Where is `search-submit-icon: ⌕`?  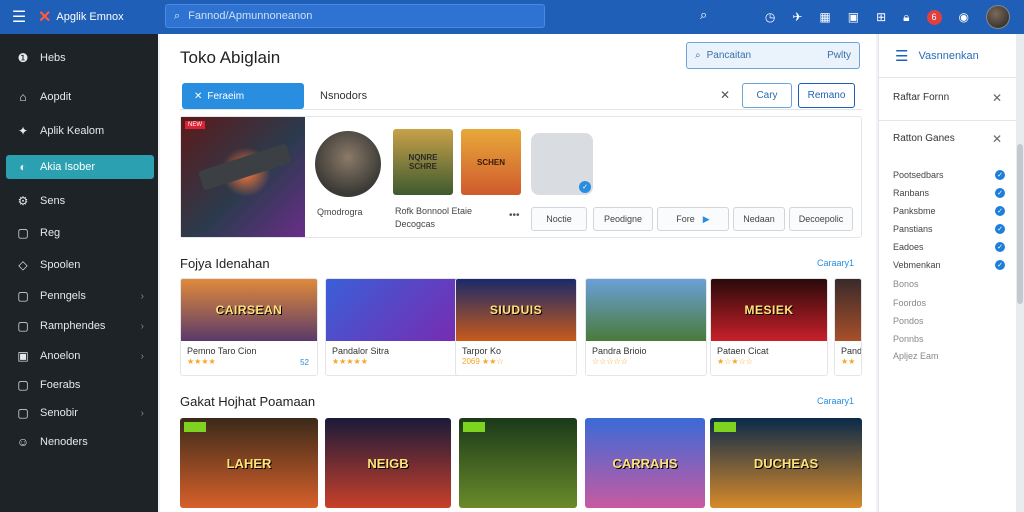 search-submit-icon: ⌕ is located at coordinates (703, 15).